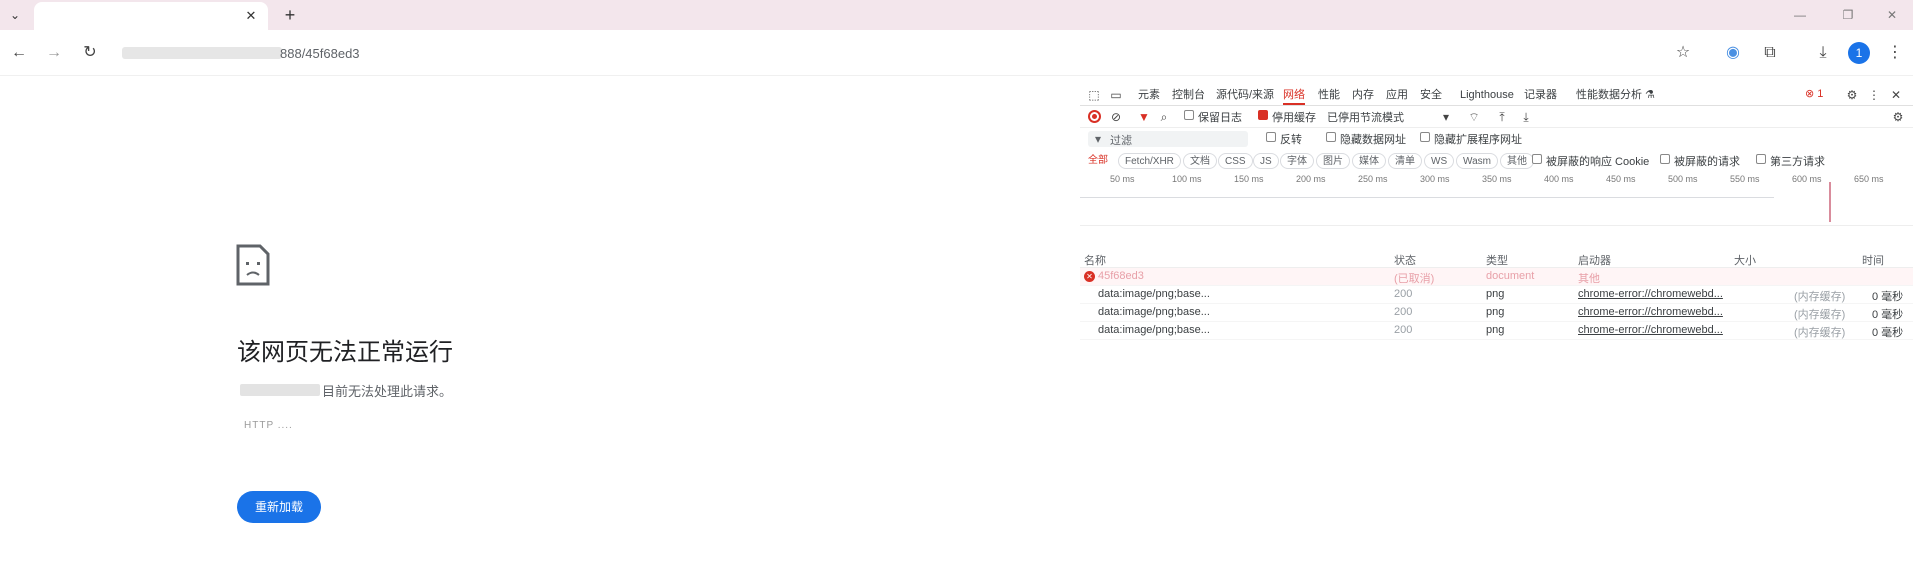  What do you see at coordinates (1266, 161) in the screenshot?
I see `type-filter-js: JS` at bounding box center [1266, 161].